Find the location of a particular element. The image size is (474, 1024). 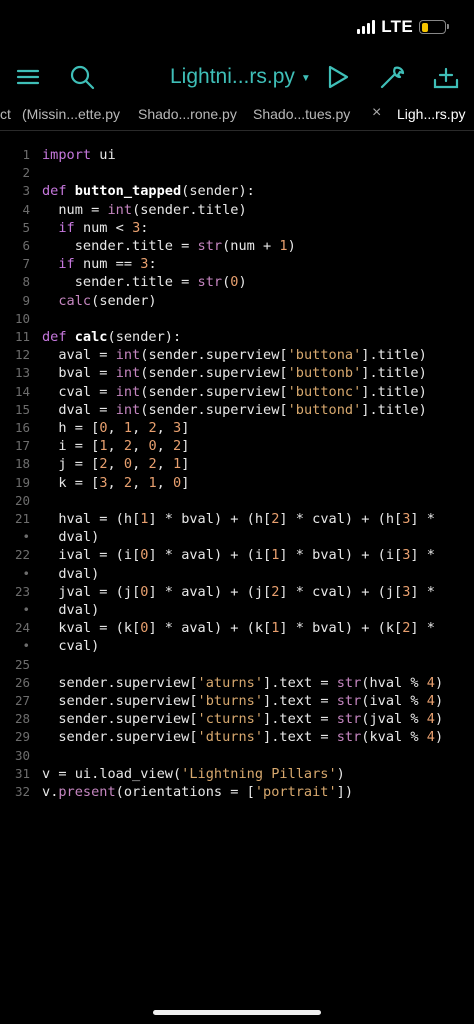

line-number: 21 is located at coordinates (22, 518).